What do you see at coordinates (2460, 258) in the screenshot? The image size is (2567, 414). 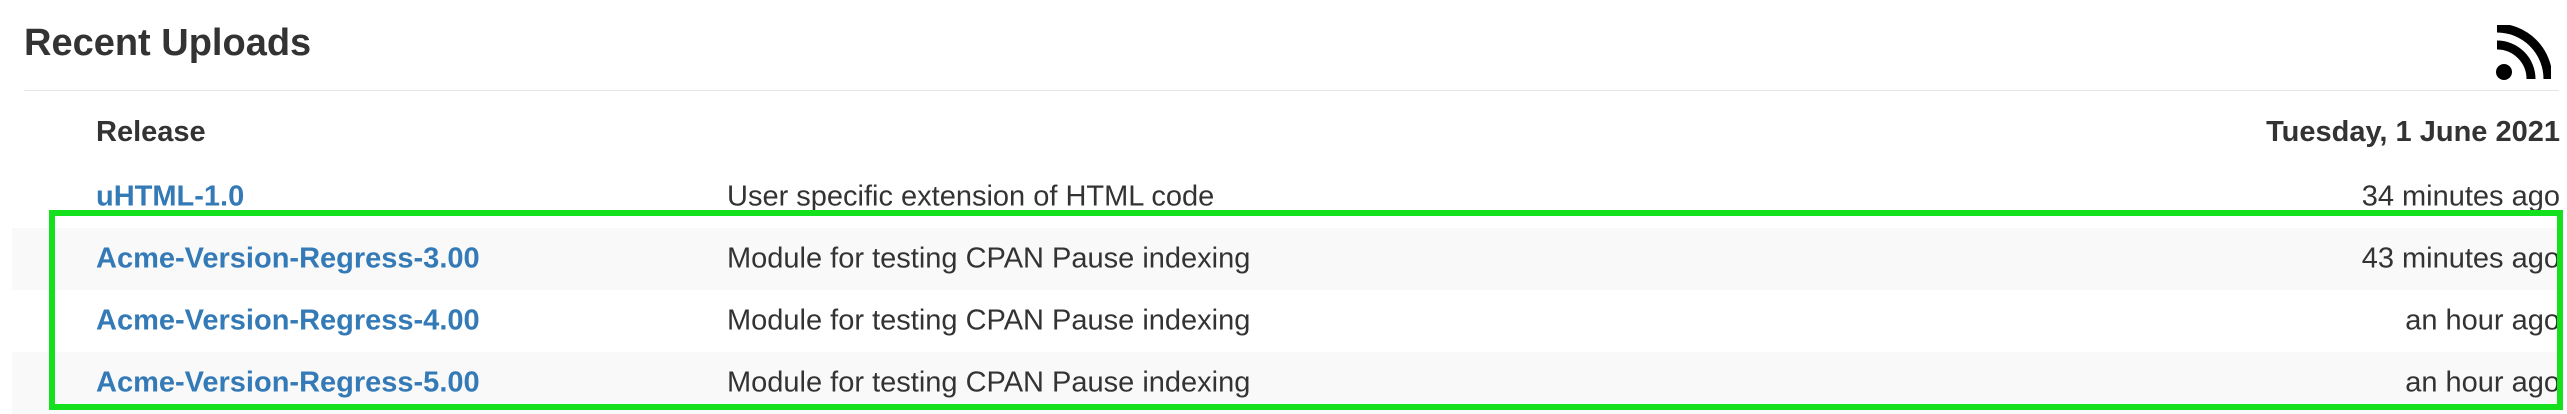 I see `release-time: 43 minutes ago` at bounding box center [2460, 258].